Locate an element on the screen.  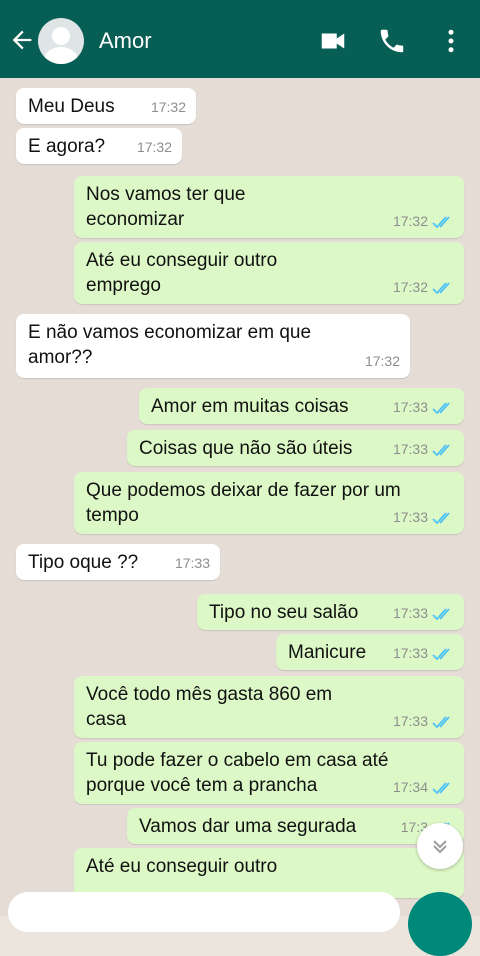
message-text: E não vamos economizar em que amor?? is located at coordinates (170, 345).